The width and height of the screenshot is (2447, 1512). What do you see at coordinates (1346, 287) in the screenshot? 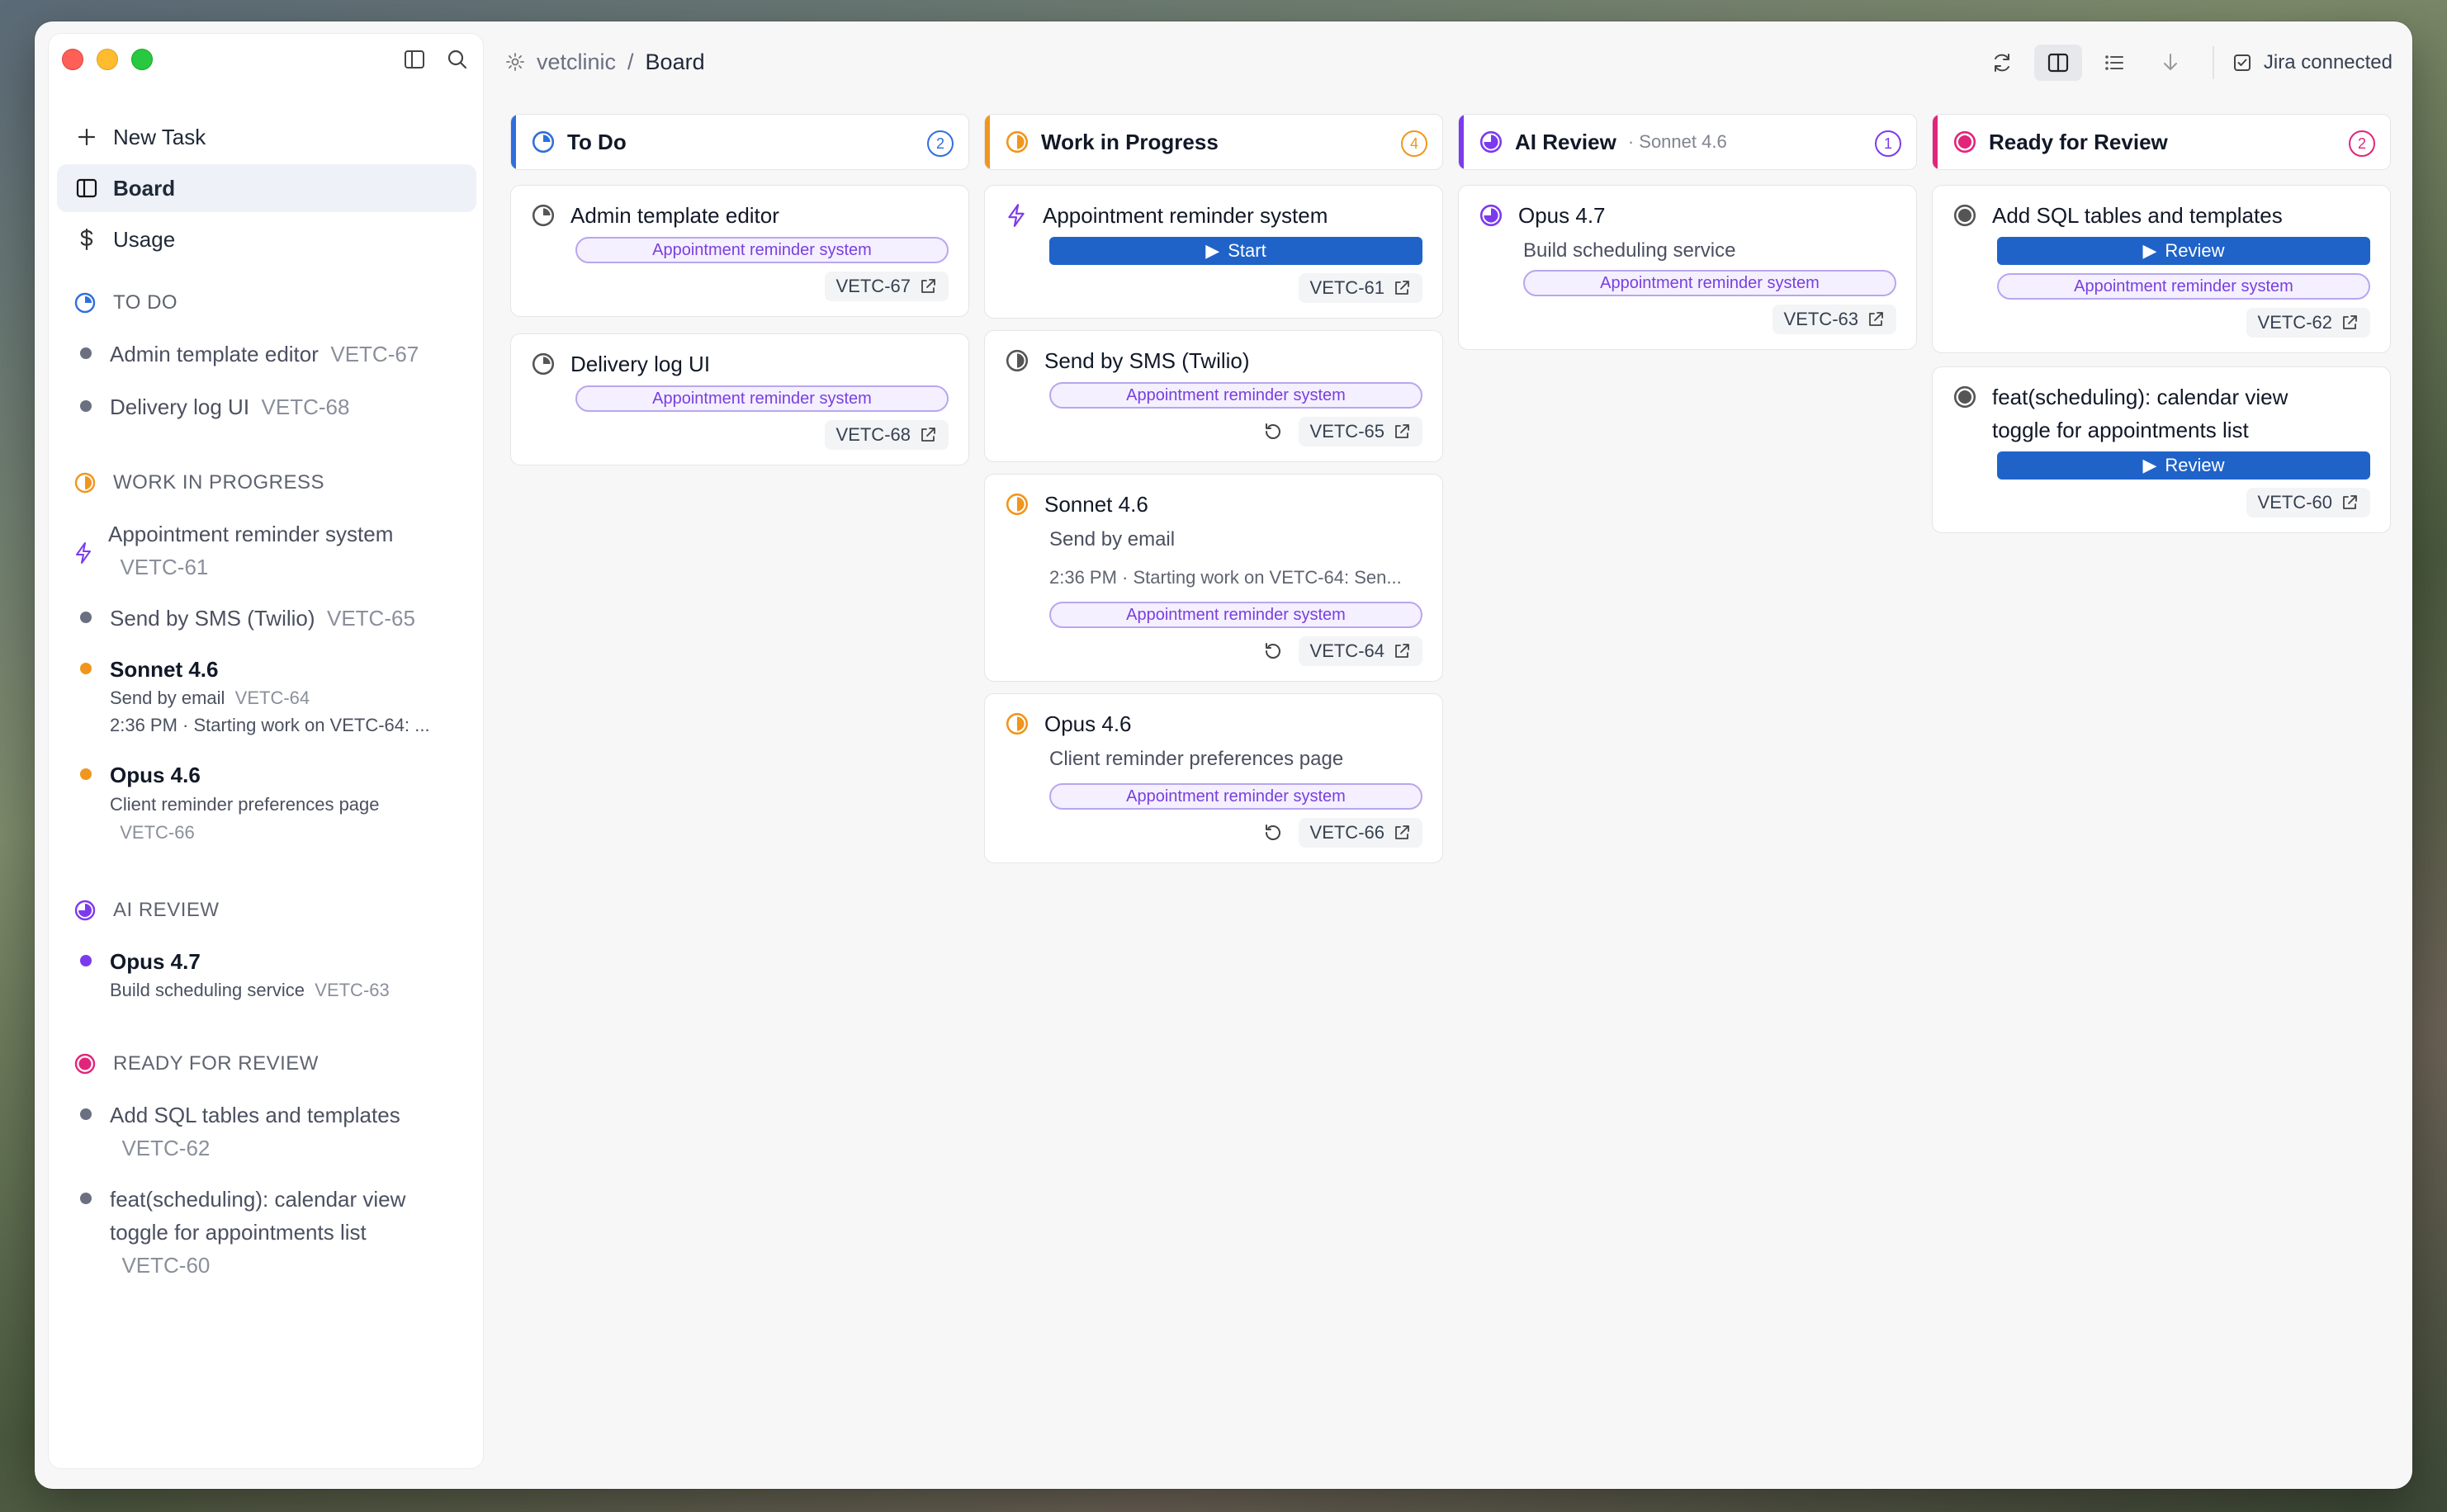
I see `issue-key: VETC-61` at bounding box center [1346, 287].